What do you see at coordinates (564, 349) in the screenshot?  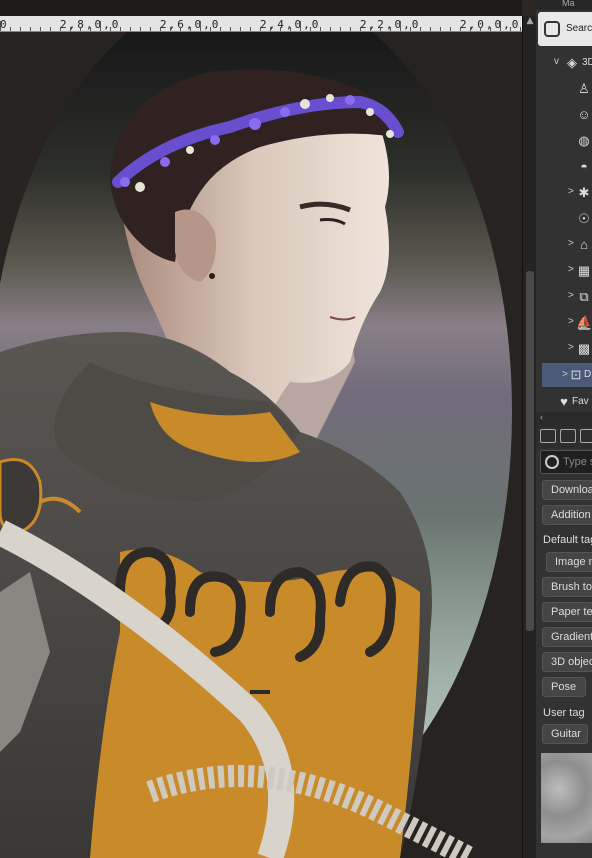 I see `tree-item: > ▩` at bounding box center [564, 349].